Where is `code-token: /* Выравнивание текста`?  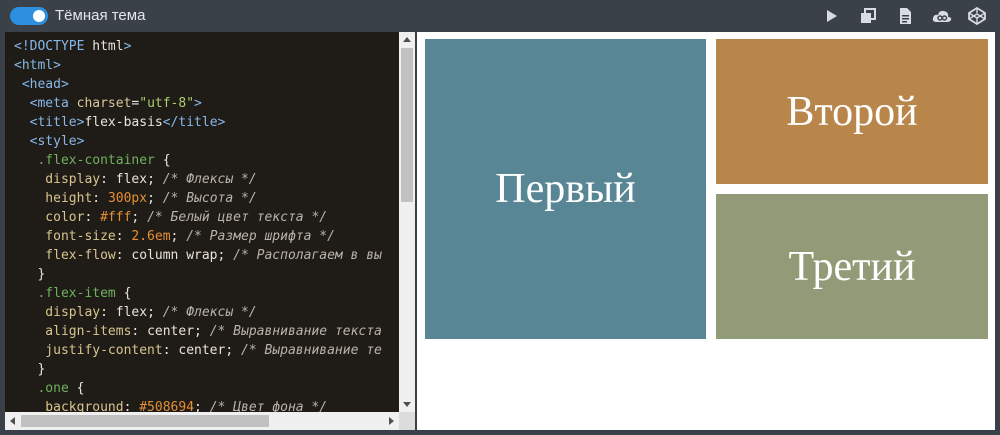 code-token: /* Выравнивание текста is located at coordinates (295, 331).